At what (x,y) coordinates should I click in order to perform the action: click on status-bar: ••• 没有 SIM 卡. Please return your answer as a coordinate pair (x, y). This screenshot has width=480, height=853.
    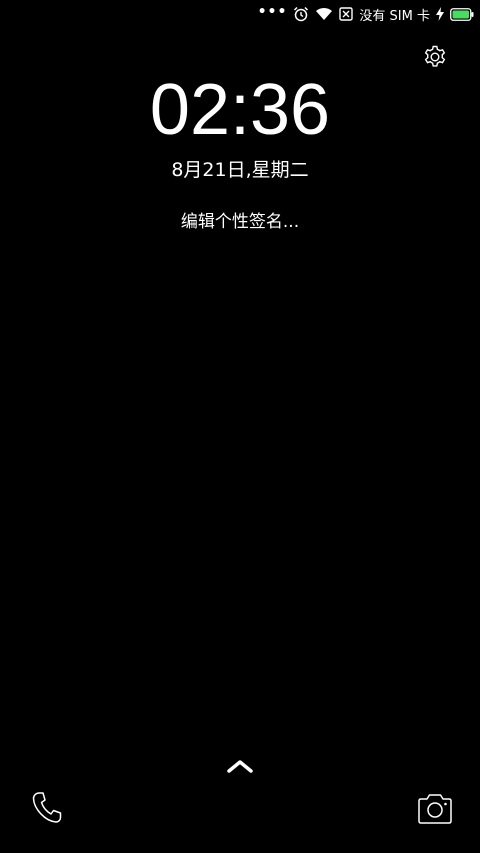
    Looking at the image, I should click on (369, 14).